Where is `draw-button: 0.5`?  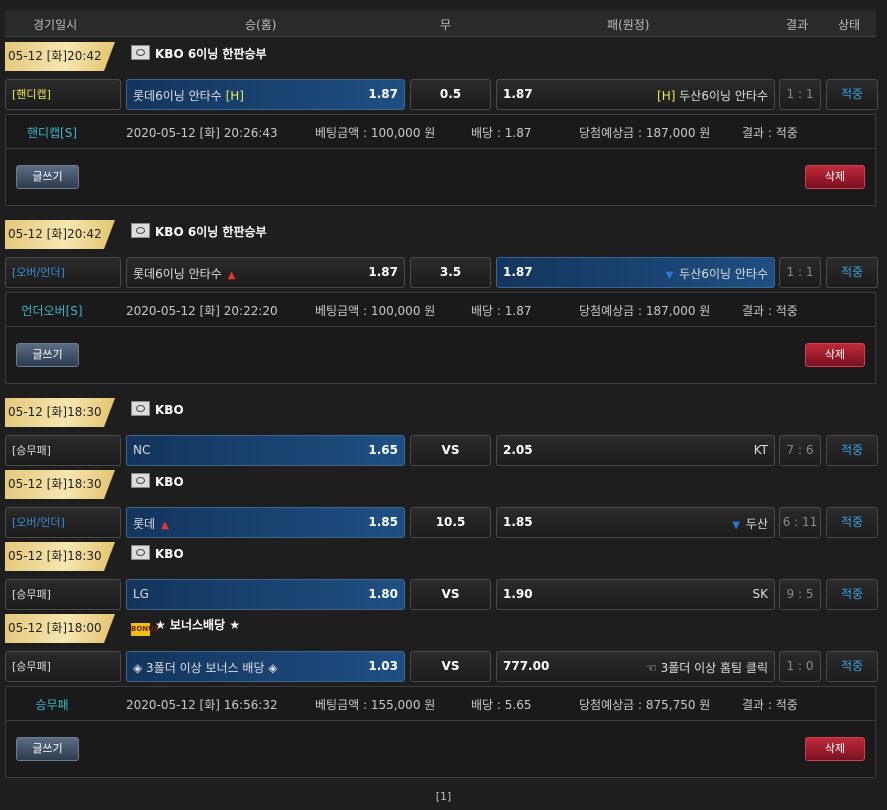
draw-button: 0.5 is located at coordinates (450, 94).